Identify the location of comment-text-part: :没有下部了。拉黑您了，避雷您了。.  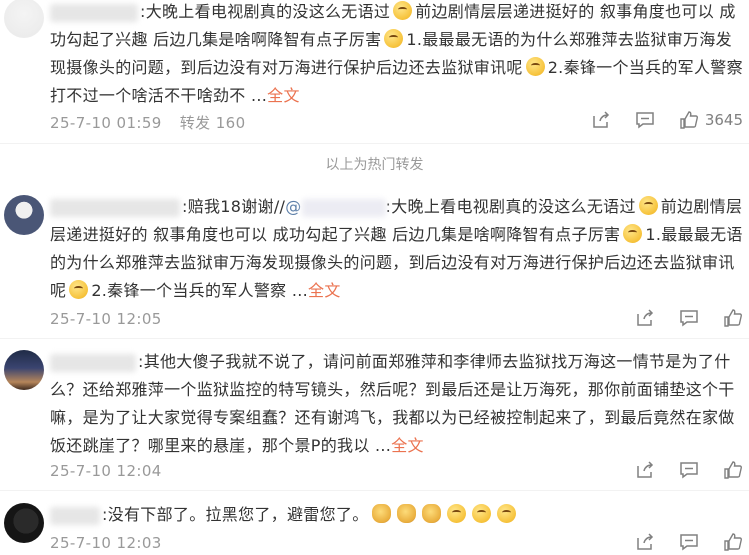
(235, 514).